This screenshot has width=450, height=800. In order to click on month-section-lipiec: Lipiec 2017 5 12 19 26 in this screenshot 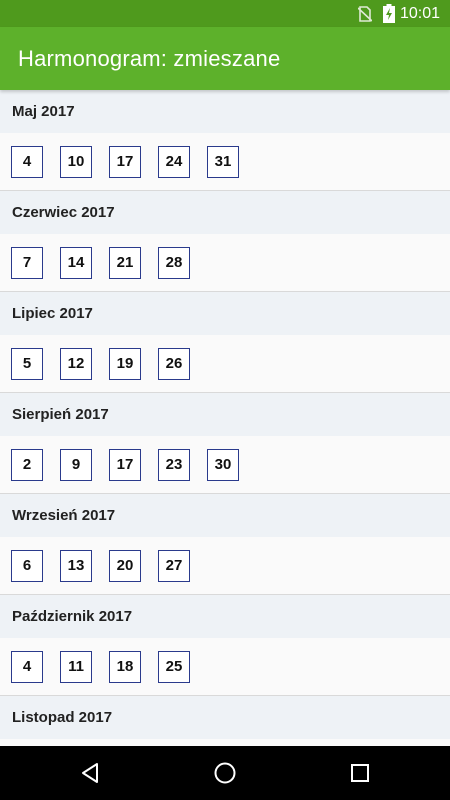, I will do `click(225, 342)`.